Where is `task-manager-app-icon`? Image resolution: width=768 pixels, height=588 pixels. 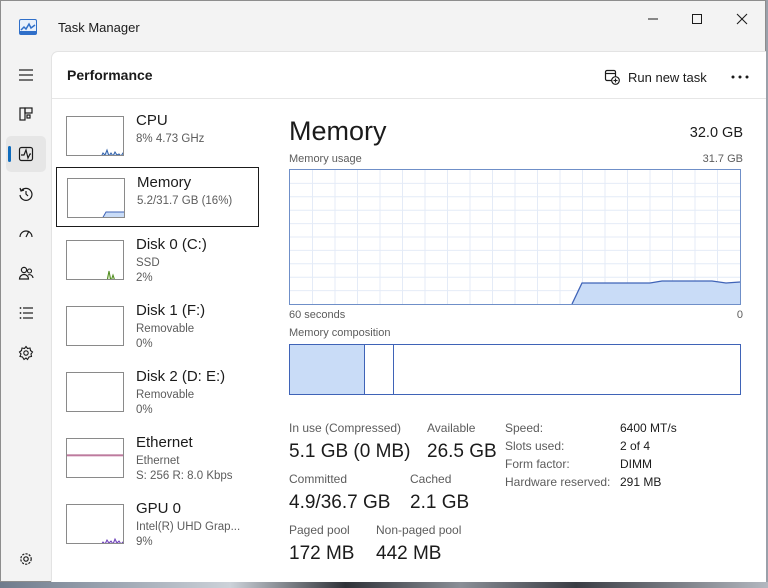
task-manager-app-icon is located at coordinates (28, 27).